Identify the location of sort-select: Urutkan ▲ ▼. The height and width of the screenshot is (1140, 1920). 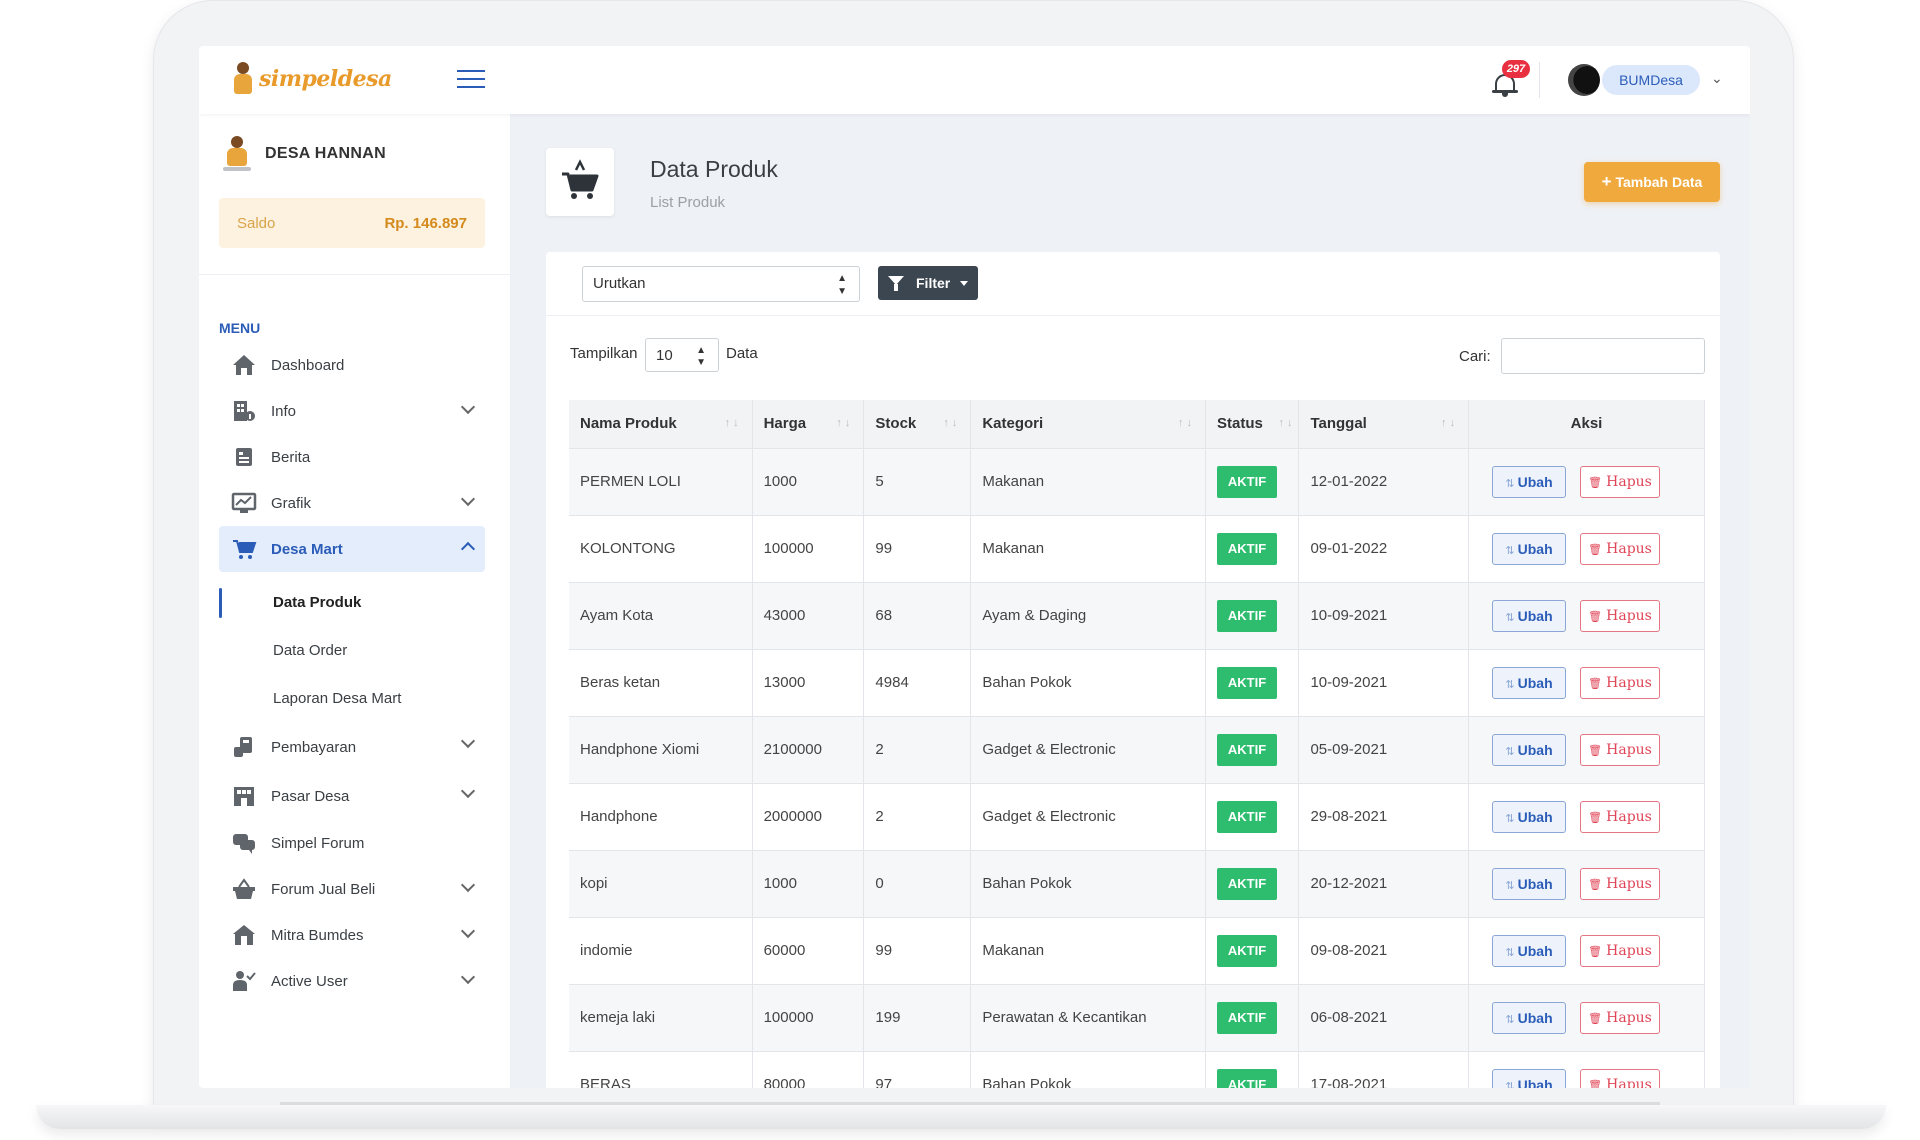
(721, 284).